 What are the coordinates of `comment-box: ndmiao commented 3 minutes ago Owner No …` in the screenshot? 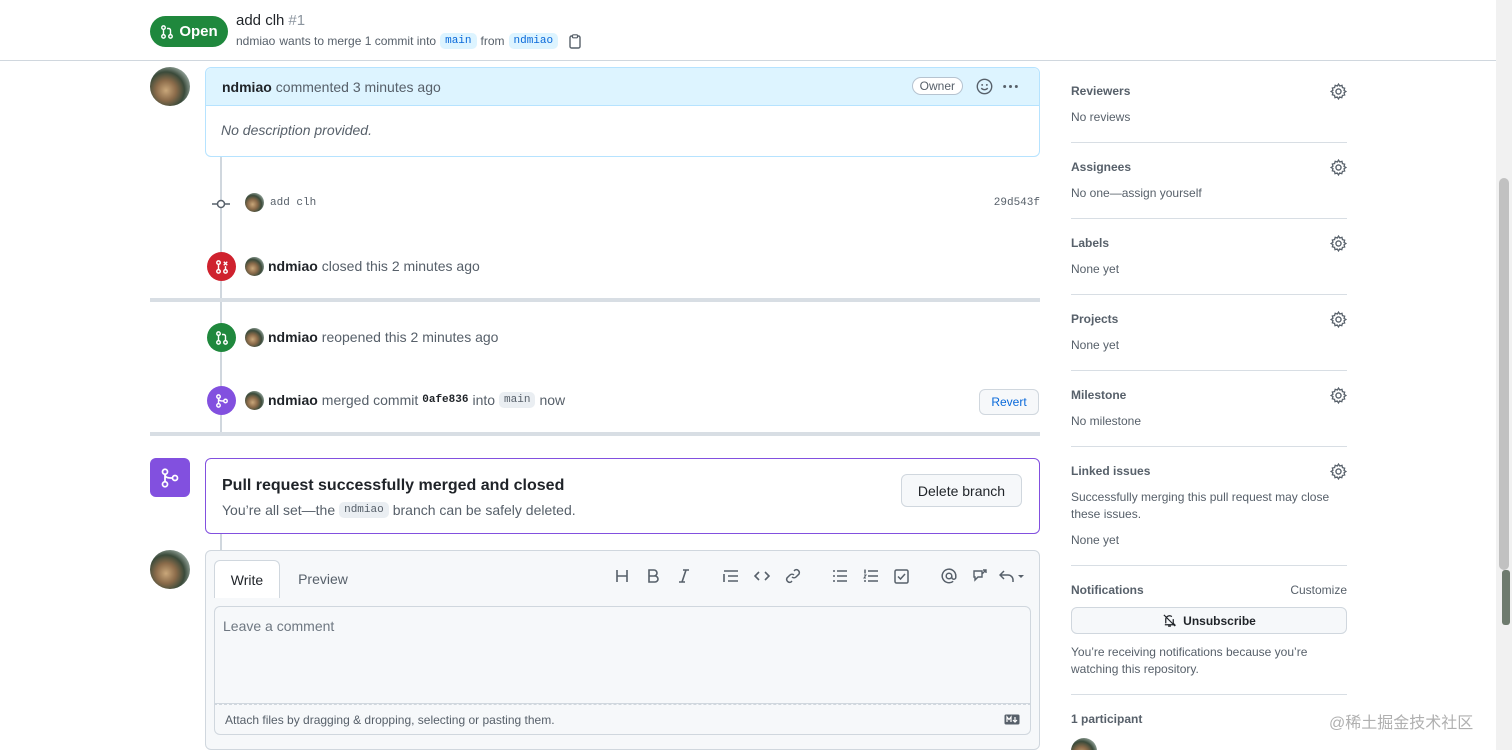 It's located at (622, 112).